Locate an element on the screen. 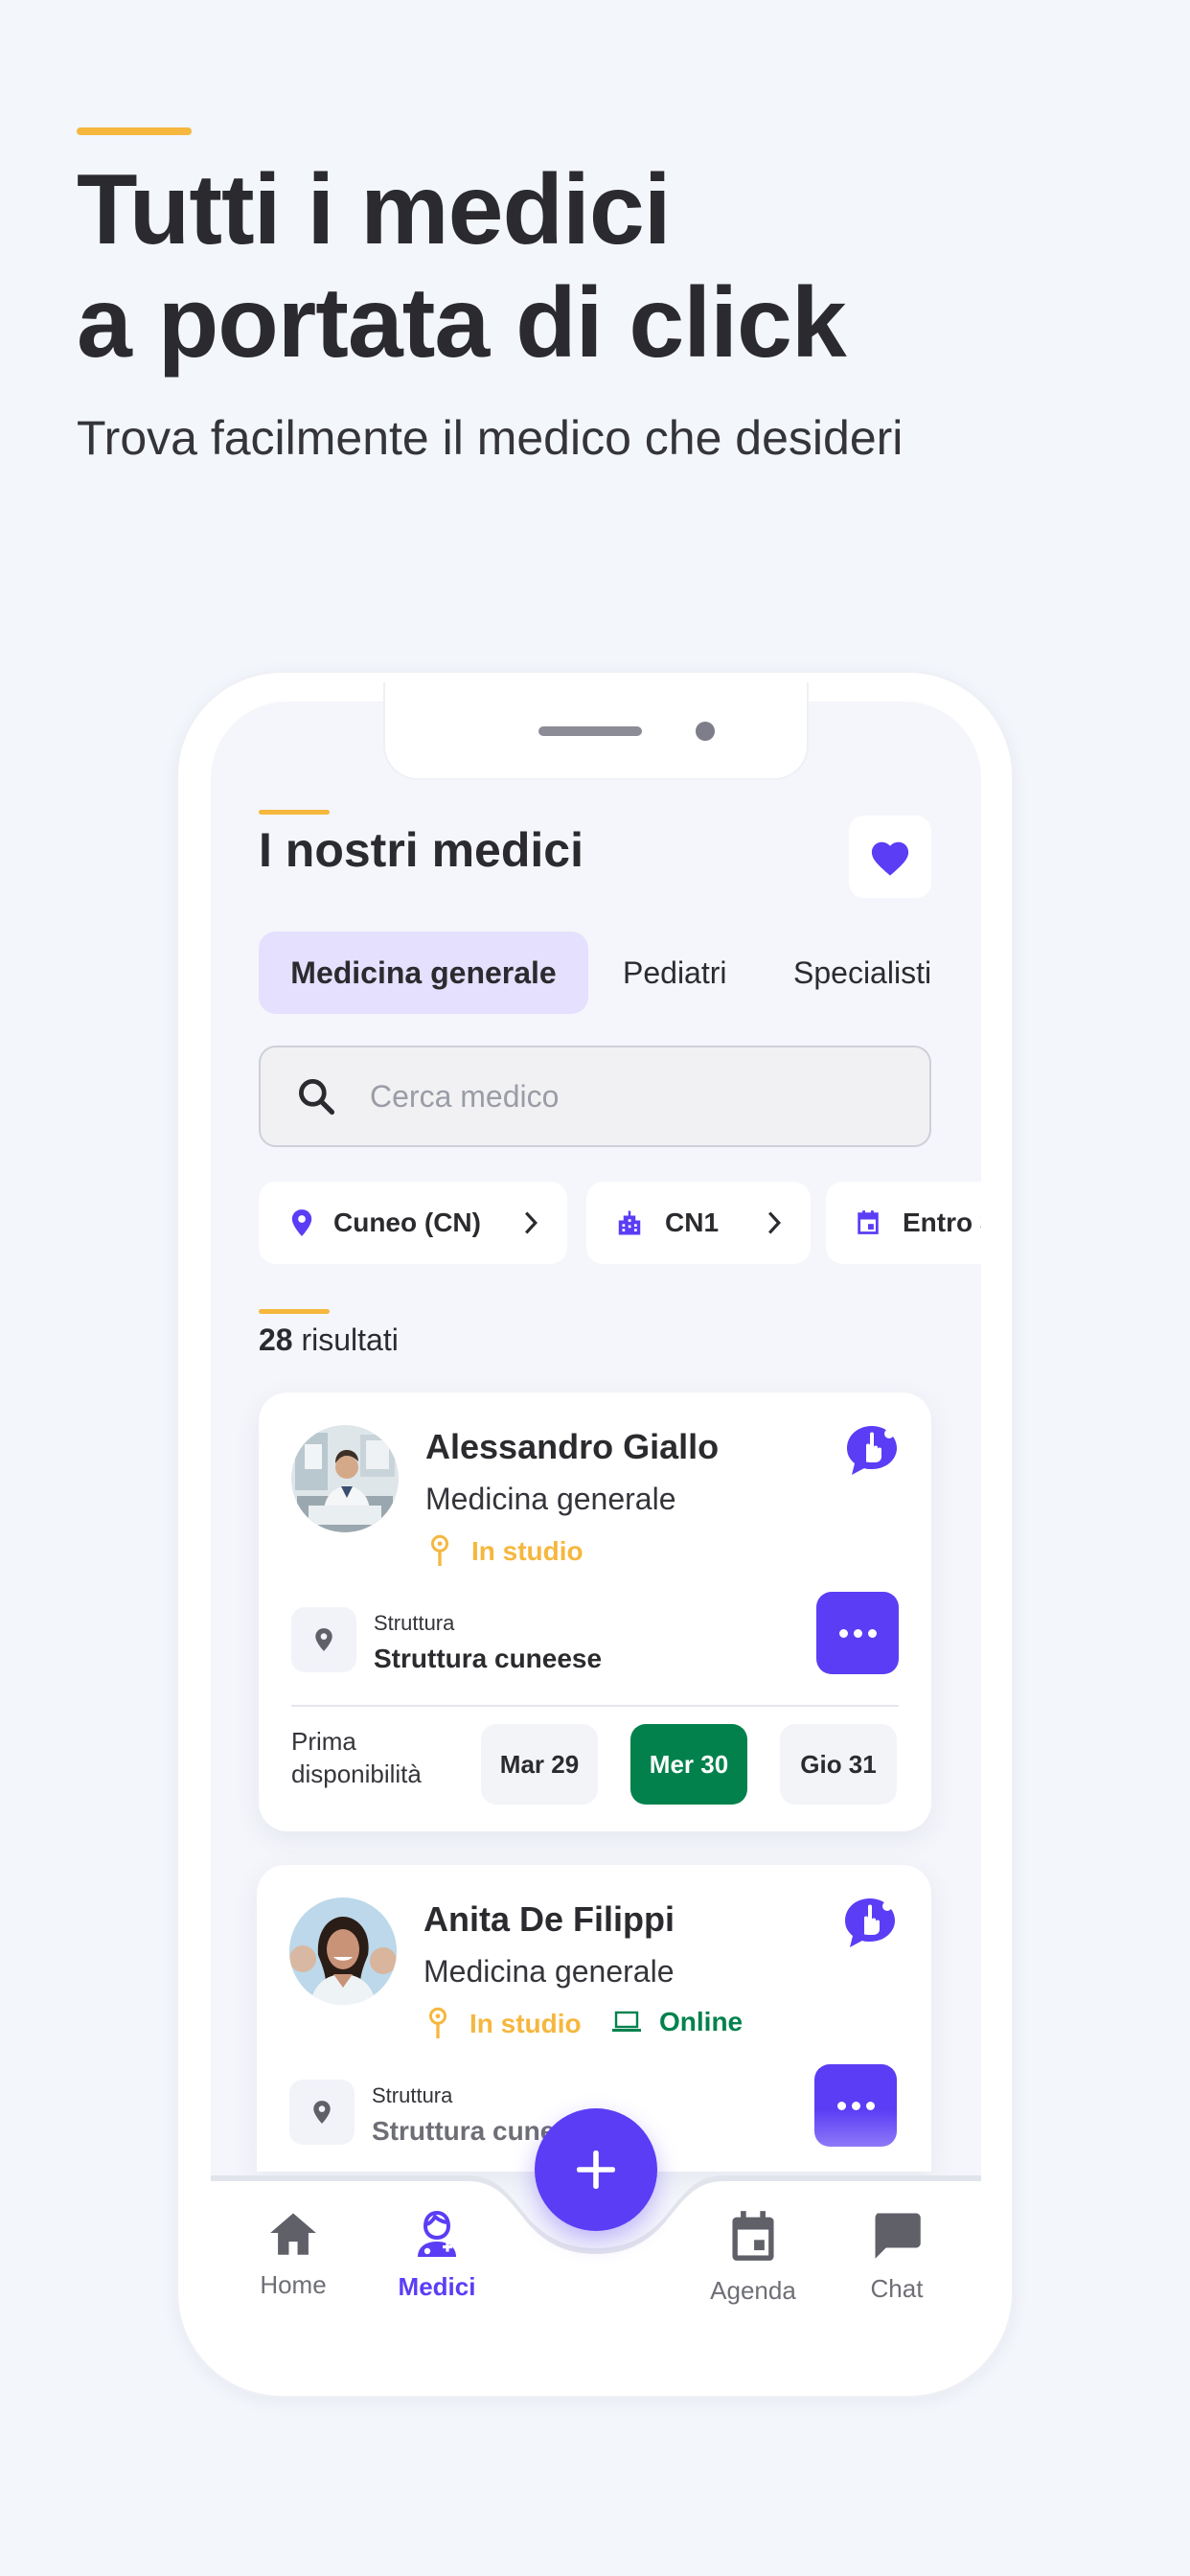 This screenshot has height=2576, width=1190. promo-title-line-1: Tutti i medici is located at coordinates (374, 209).